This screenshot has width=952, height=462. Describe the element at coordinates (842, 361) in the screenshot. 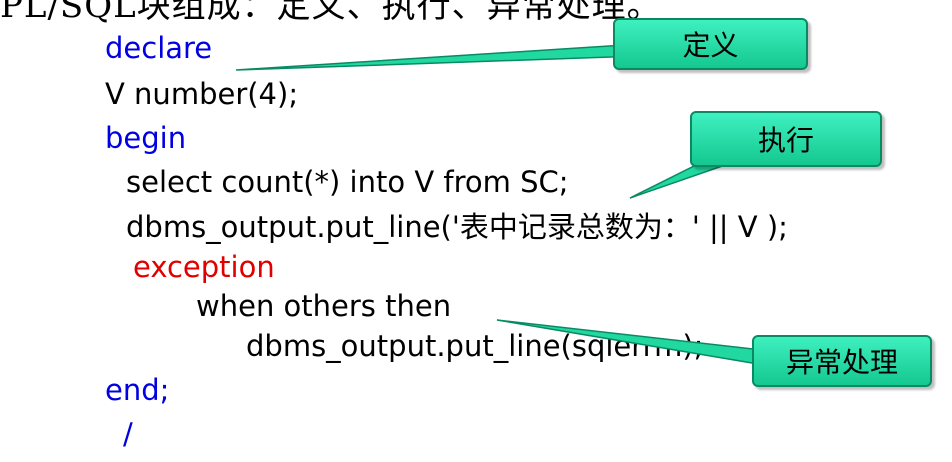

I see `exception-callout: 异常处理` at that location.